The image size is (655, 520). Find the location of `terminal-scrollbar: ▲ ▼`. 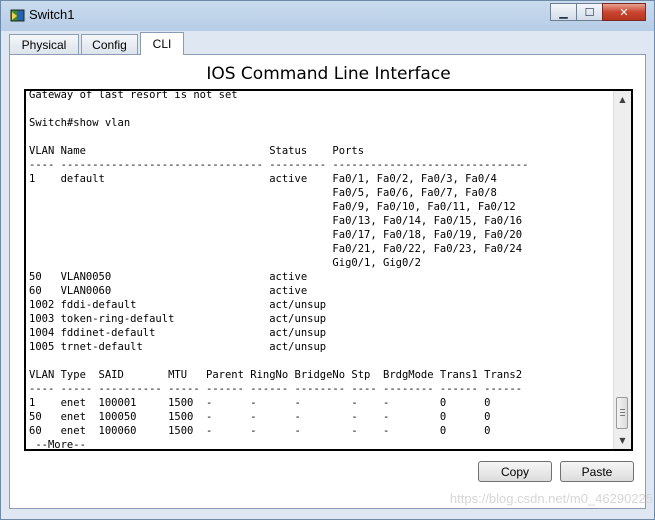

terminal-scrollbar: ▲ ▼ is located at coordinates (622, 270).